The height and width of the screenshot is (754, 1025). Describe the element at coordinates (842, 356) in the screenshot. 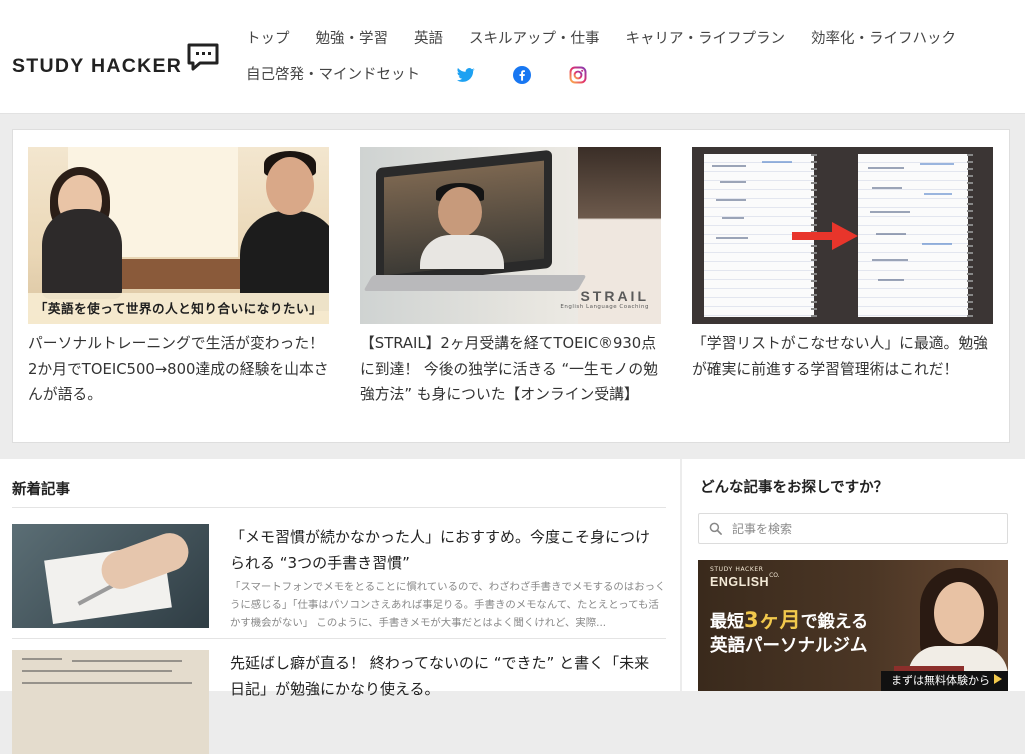

I see `featured-title-3: 「学習リストがこなせない人」に最適。勉強が確実に前進する学習管理術はこれだ！` at that location.